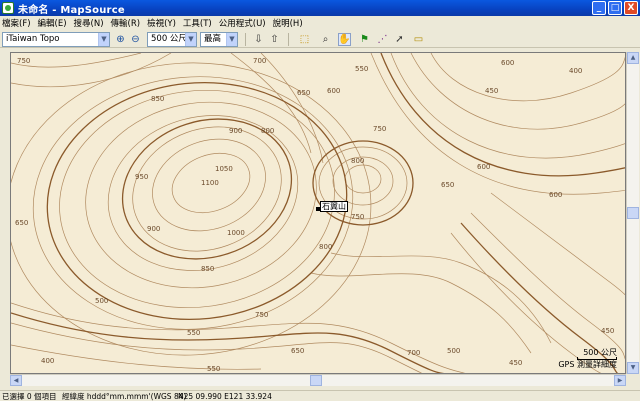 The image size is (640, 401). What do you see at coordinates (615, 8) in the screenshot?
I see `maximize-button: □` at bounding box center [615, 8].